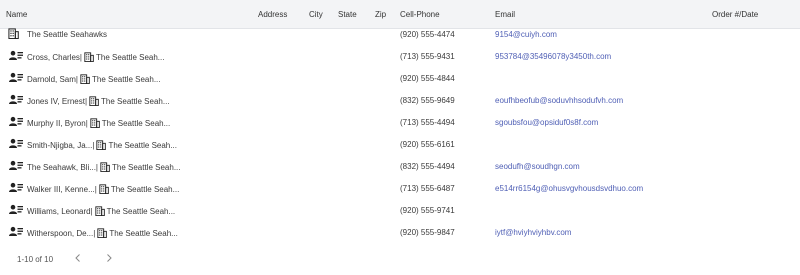 This screenshot has height=275, width=800. Describe the element at coordinates (16, 14) in the screenshot. I see `column-header-name: Name` at that location.